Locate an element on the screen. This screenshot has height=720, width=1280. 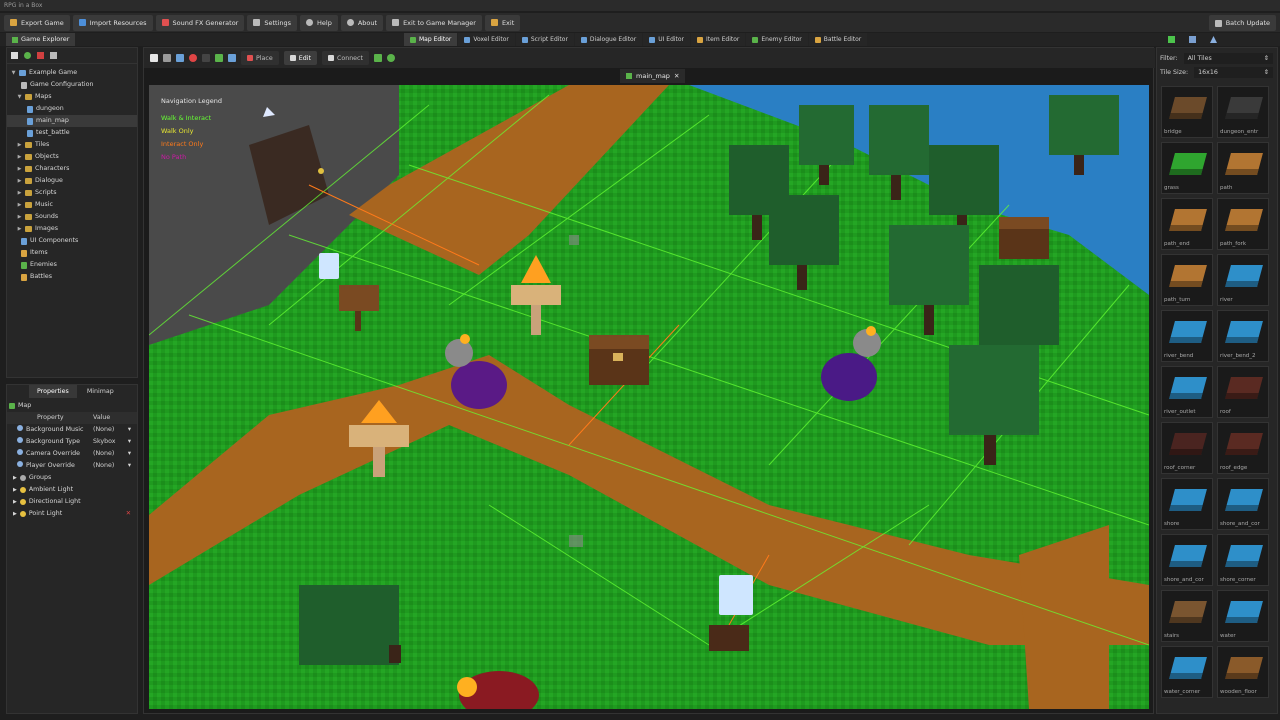
tile-roof_corner: roof_corner is located at coordinates (1187, 448).